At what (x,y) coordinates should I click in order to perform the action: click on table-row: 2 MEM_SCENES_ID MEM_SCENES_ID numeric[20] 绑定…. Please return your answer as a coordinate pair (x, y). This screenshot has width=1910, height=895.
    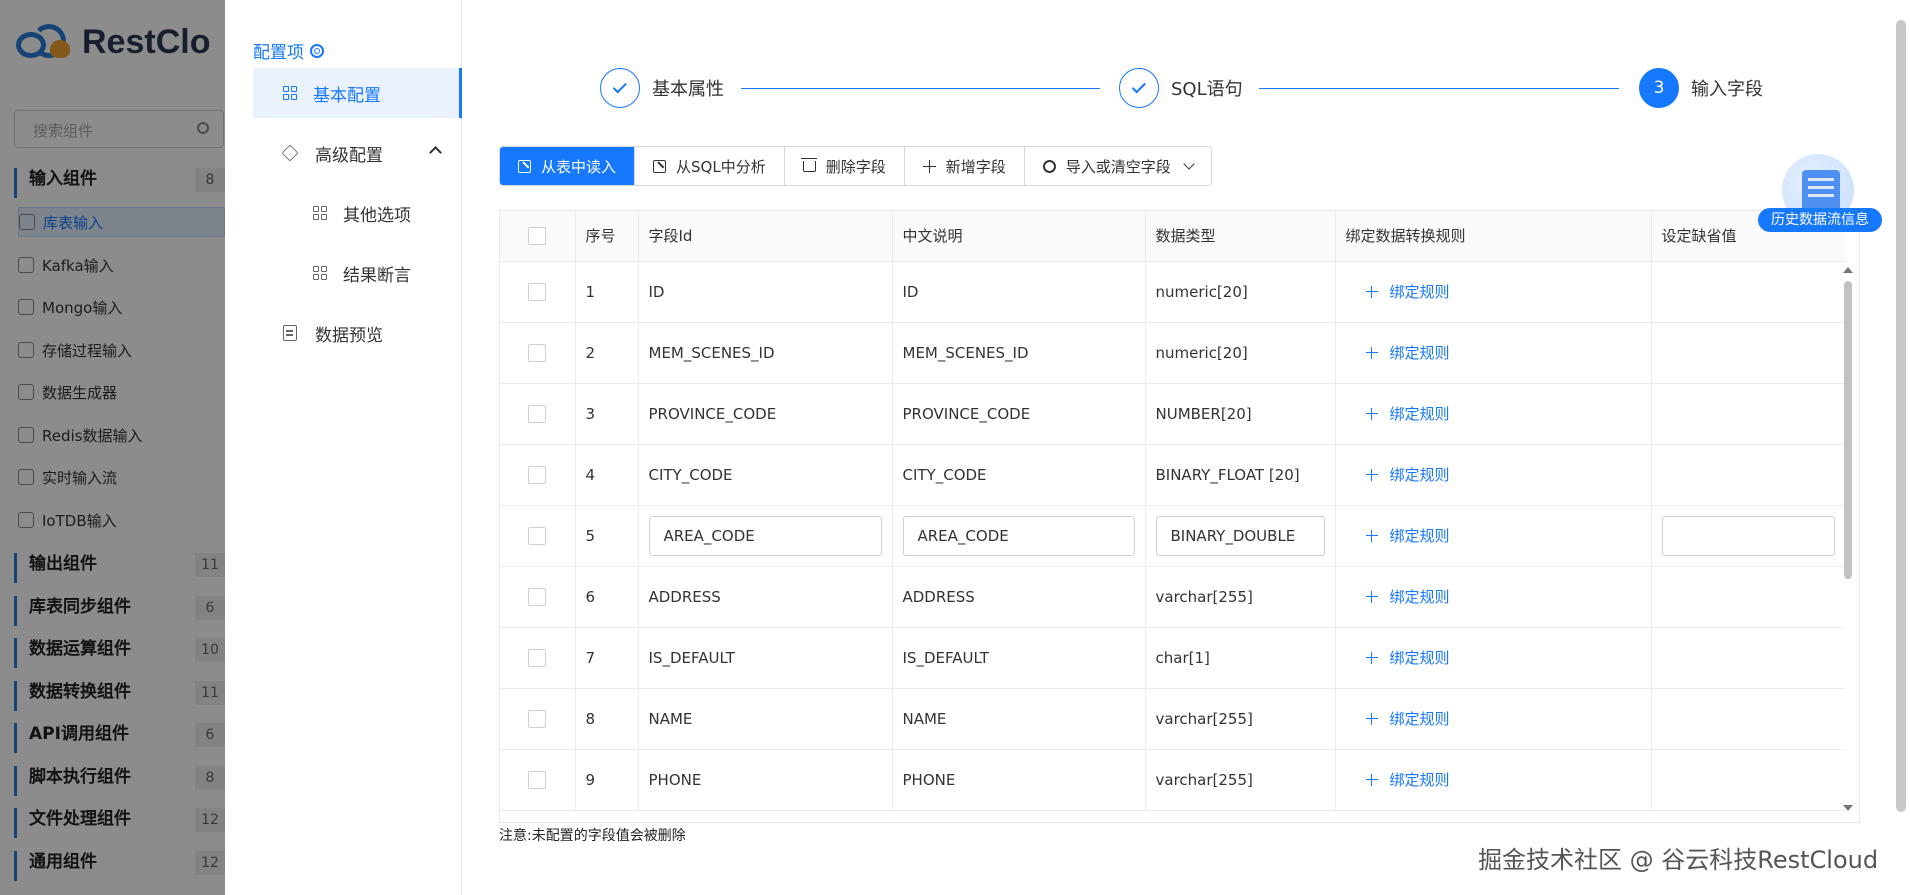
    Looking at the image, I should click on (1172, 353).